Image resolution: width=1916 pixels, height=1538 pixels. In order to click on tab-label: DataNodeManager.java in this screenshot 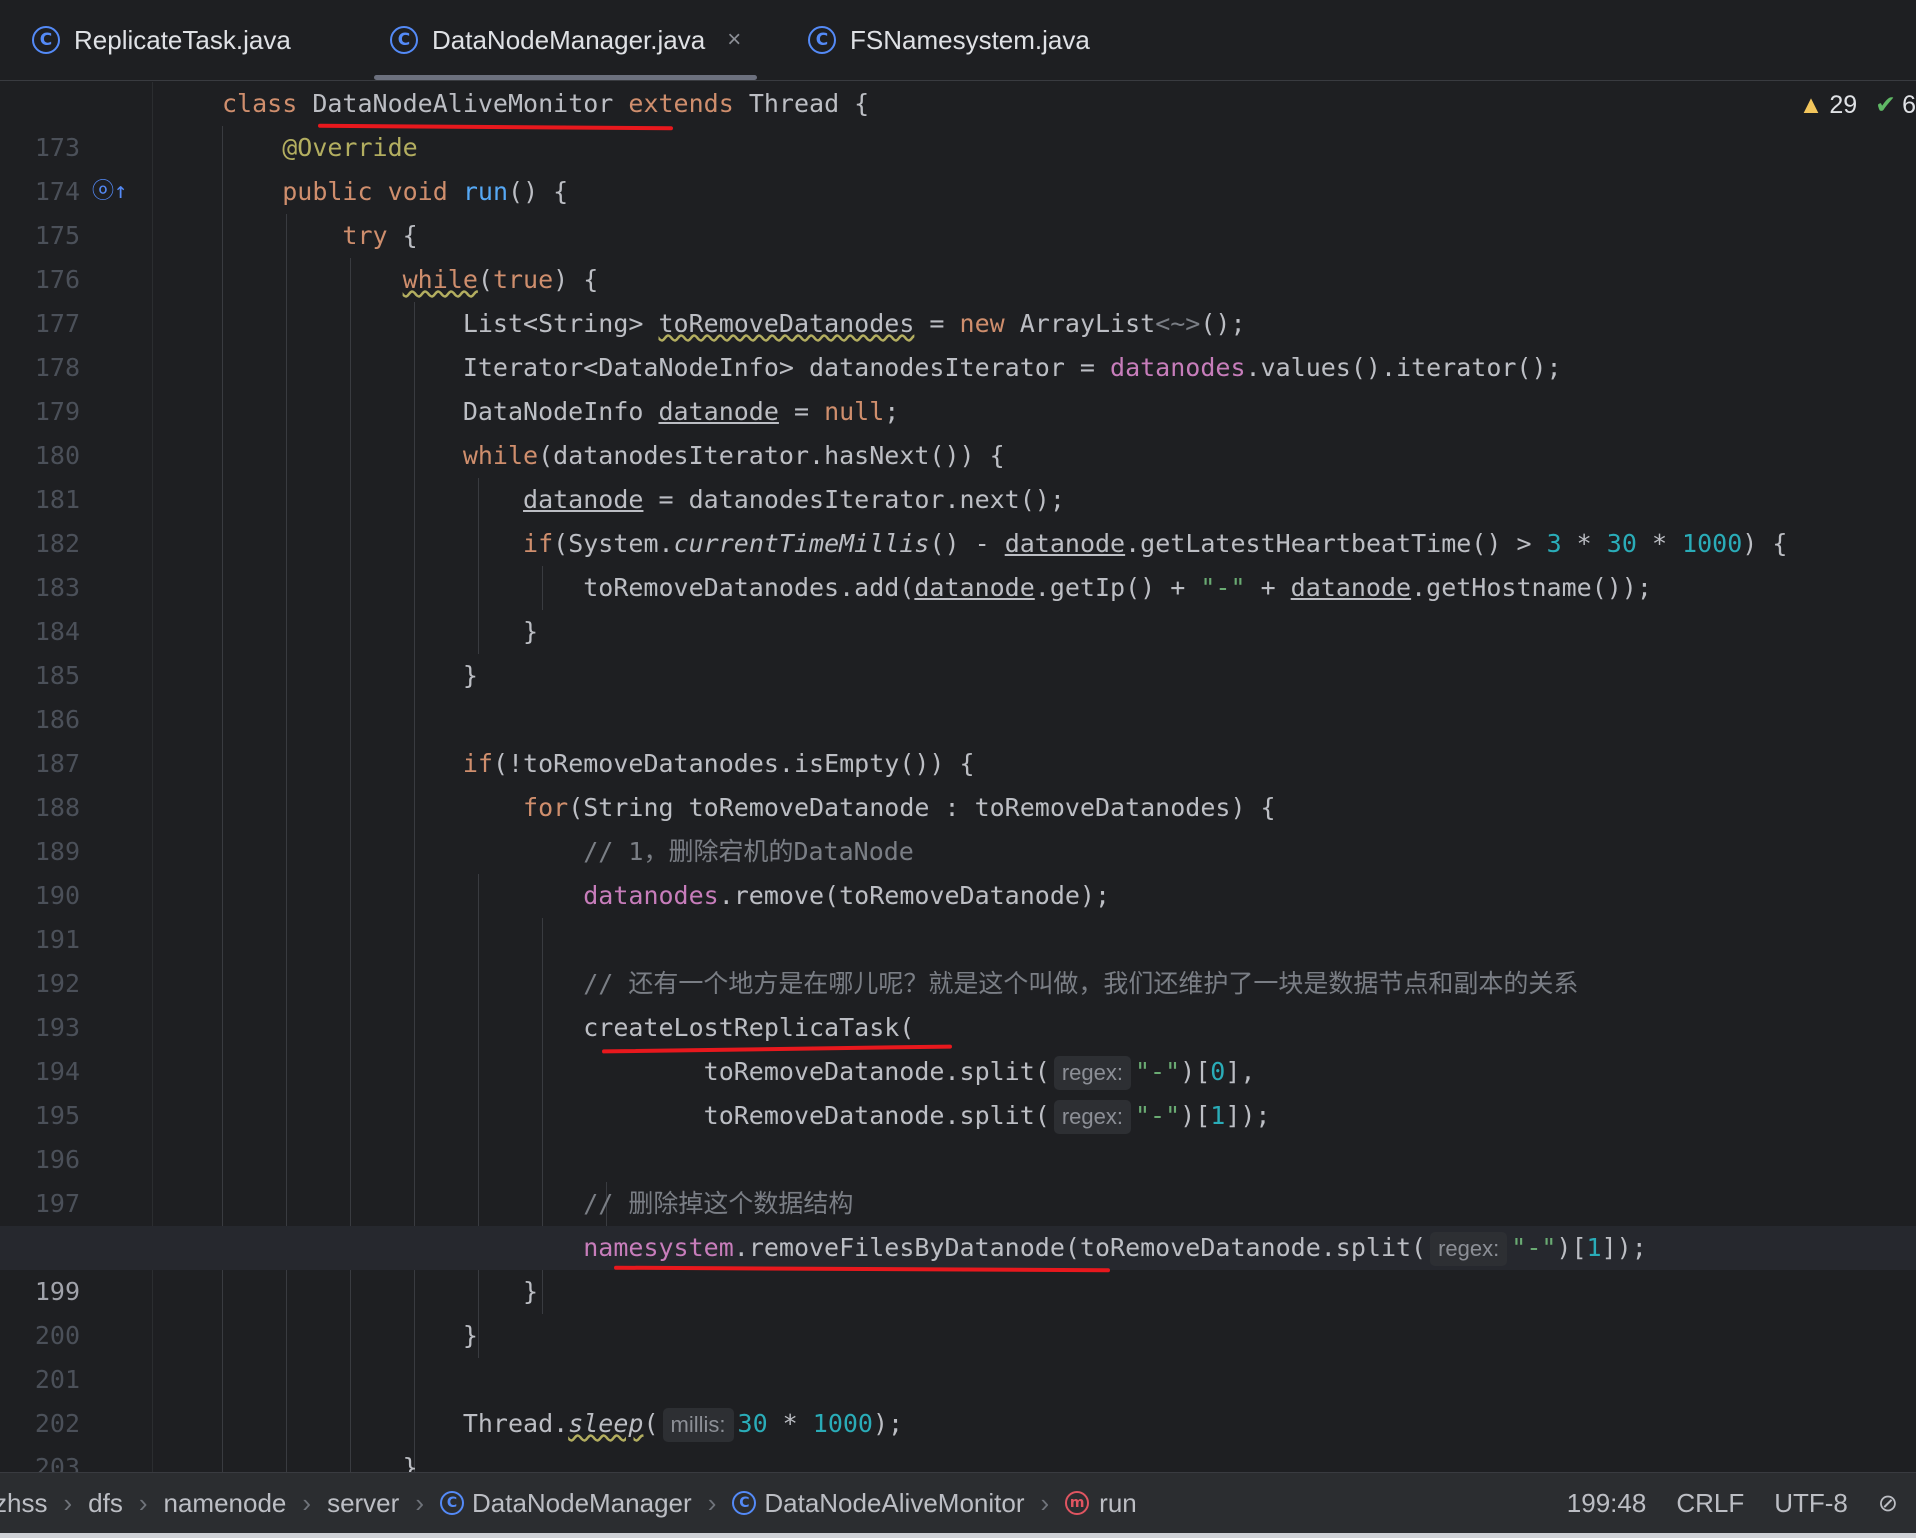, I will do `click(569, 39)`.